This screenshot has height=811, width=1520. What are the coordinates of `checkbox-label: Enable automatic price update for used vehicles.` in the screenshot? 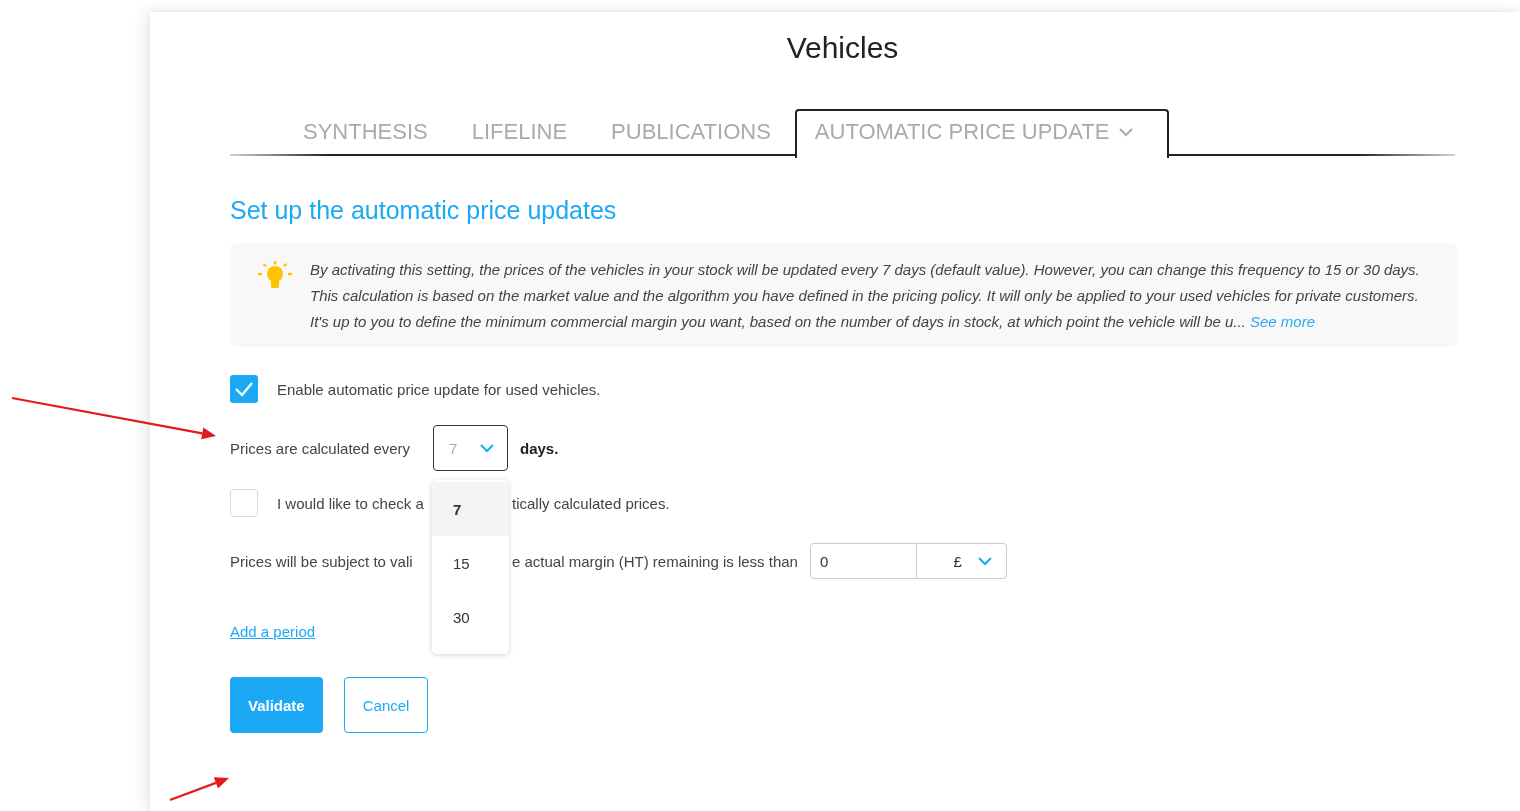 It's located at (439, 389).